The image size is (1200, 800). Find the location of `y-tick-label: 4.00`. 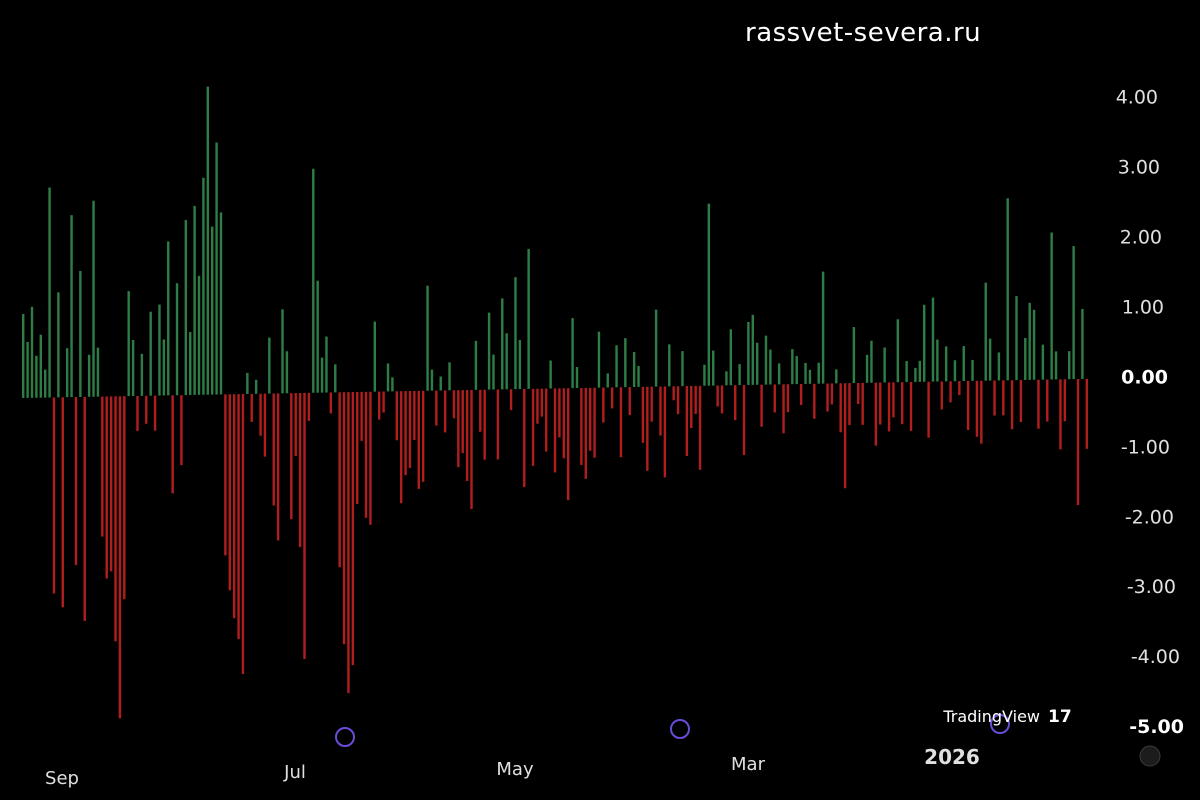

y-tick-label: 4.00 is located at coordinates (1137, 98).